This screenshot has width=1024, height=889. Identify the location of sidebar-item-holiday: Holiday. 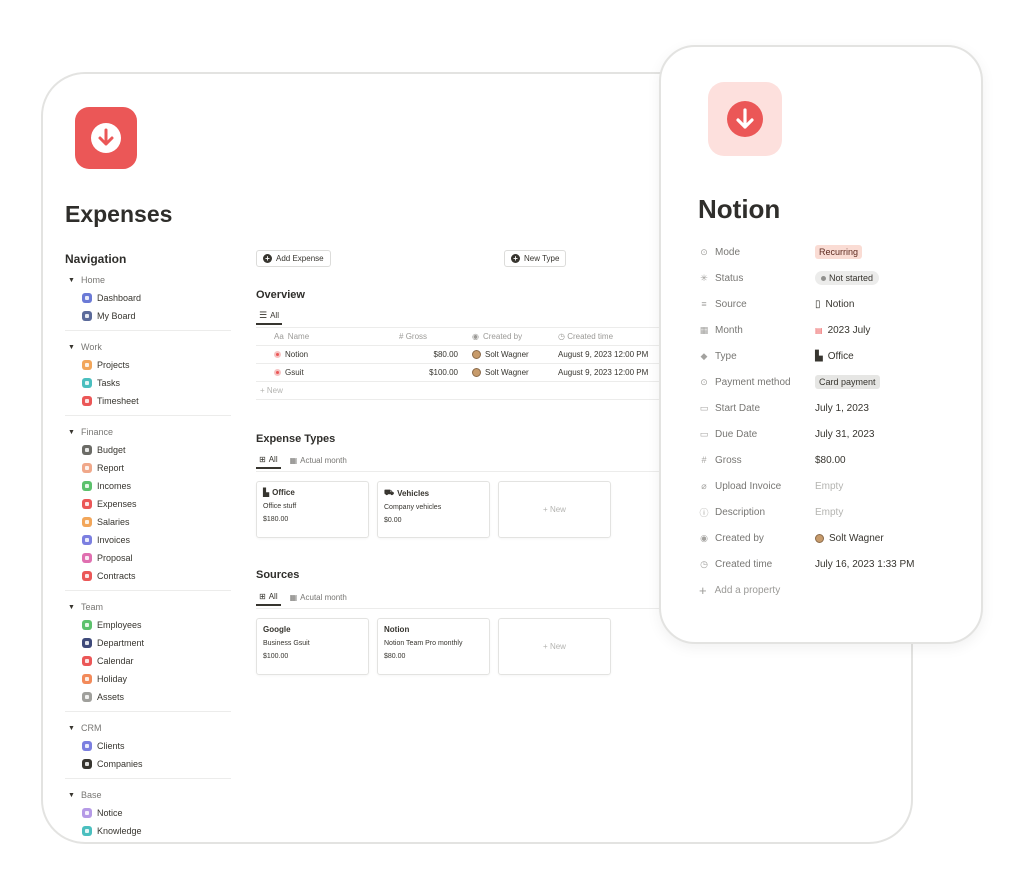
(148, 679).